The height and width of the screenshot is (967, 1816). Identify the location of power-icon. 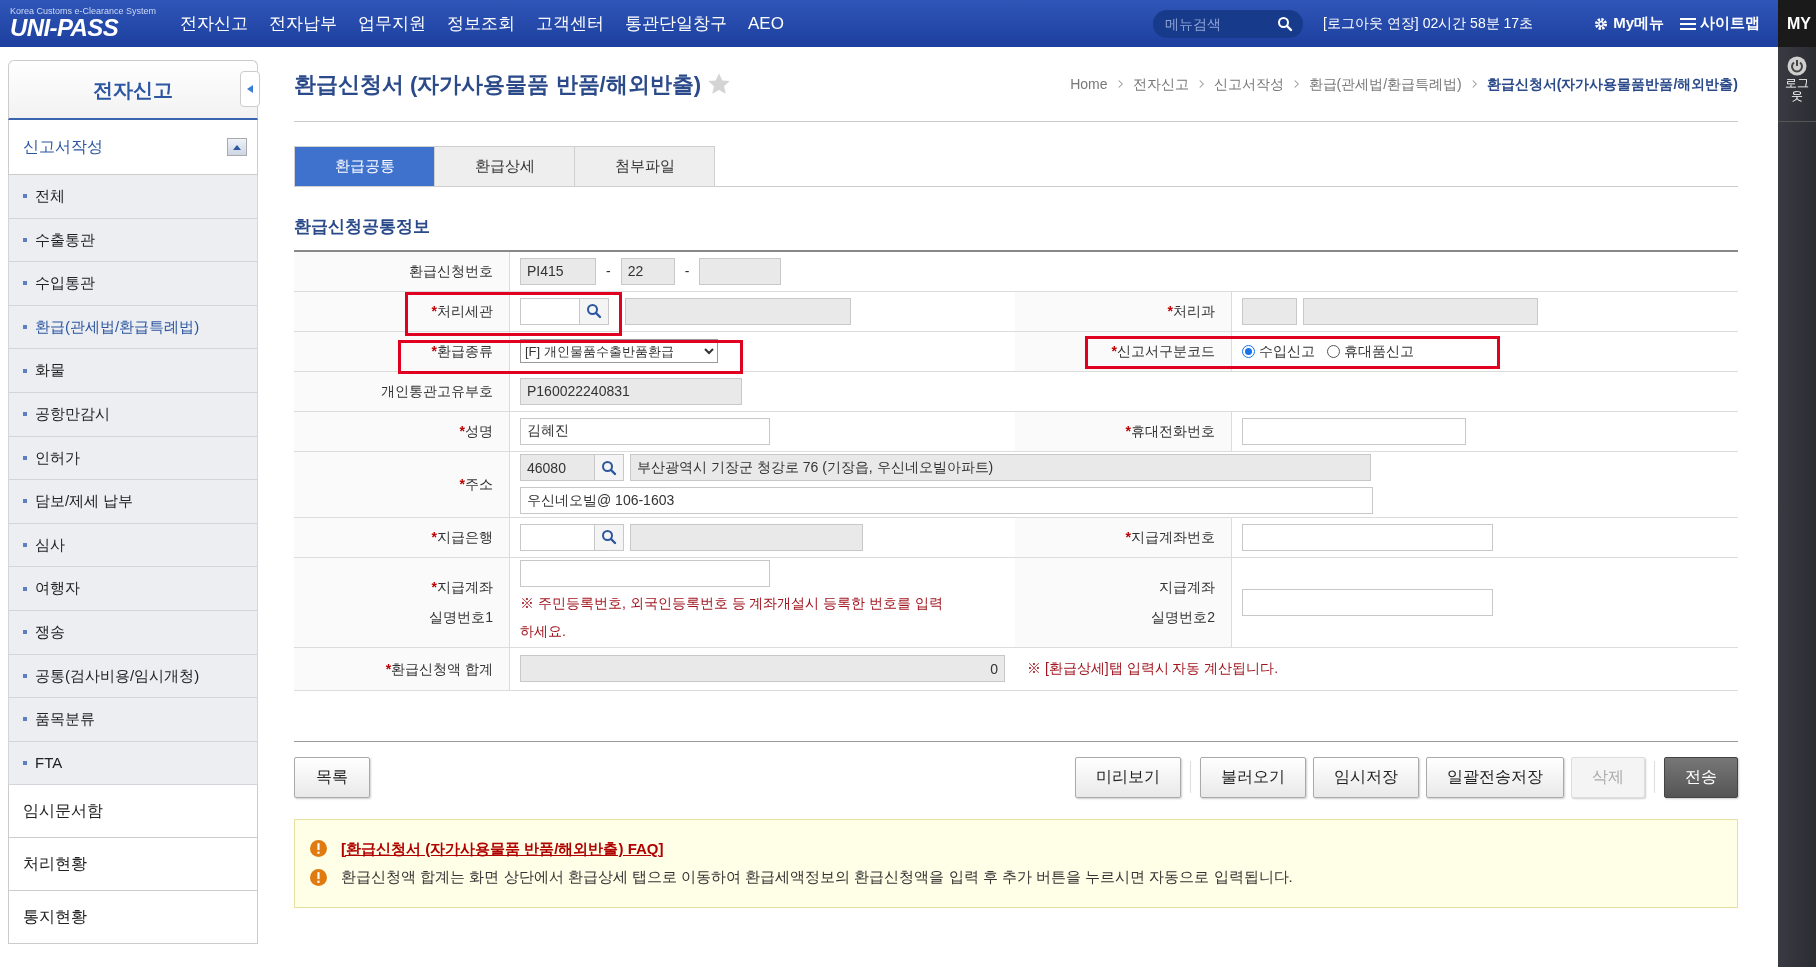
(1797, 66).